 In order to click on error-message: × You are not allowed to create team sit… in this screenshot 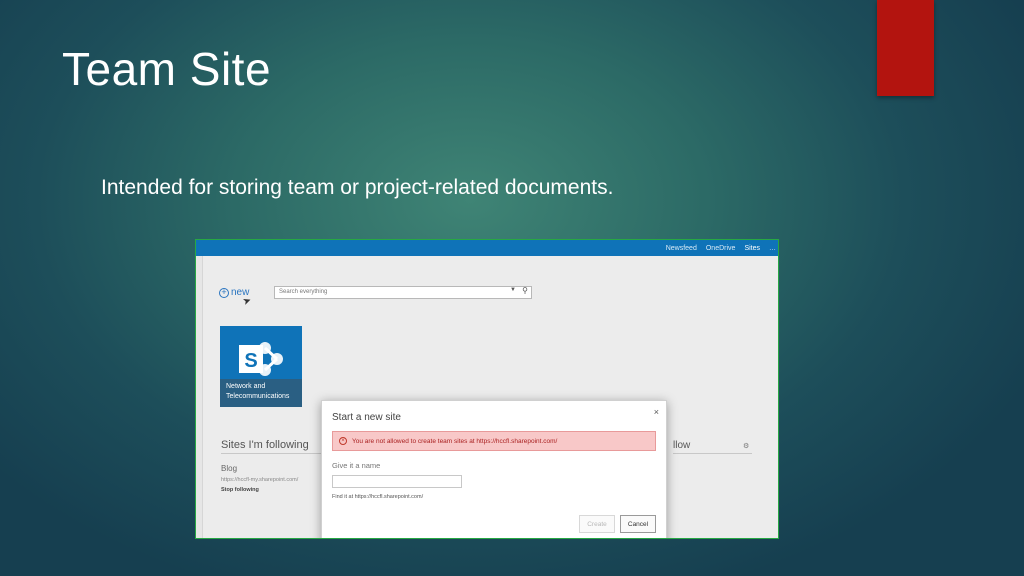, I will do `click(494, 441)`.